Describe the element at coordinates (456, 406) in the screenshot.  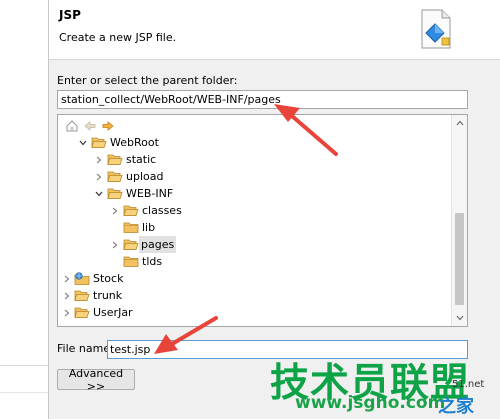
I see `watermark-home: 之家` at that location.